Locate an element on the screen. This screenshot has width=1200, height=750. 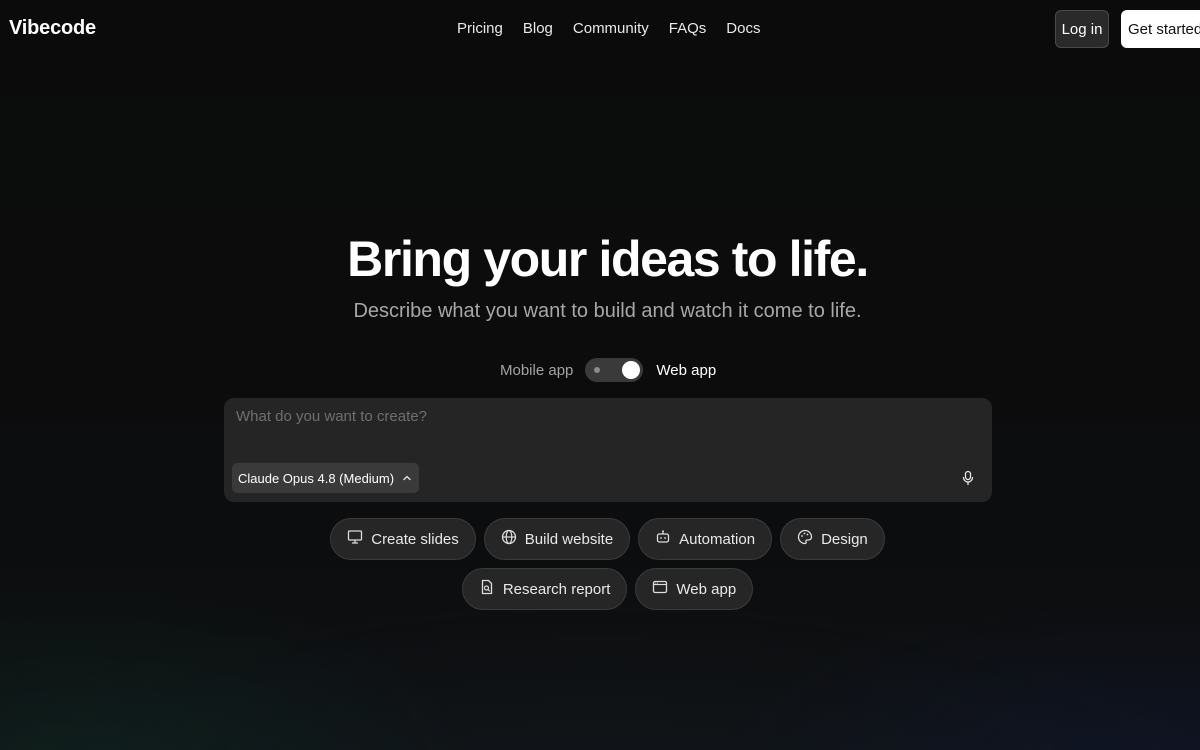
chip-build-website: Build website is located at coordinates (557, 539).